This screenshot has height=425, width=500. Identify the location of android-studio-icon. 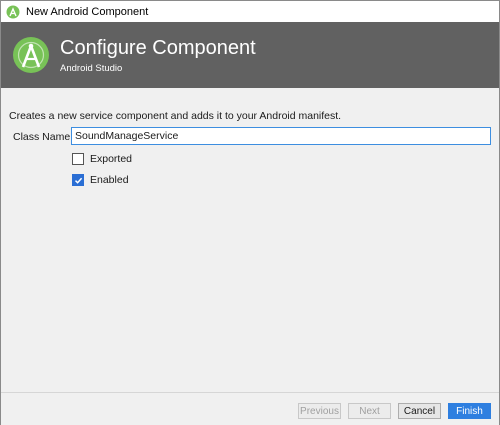
(13, 11).